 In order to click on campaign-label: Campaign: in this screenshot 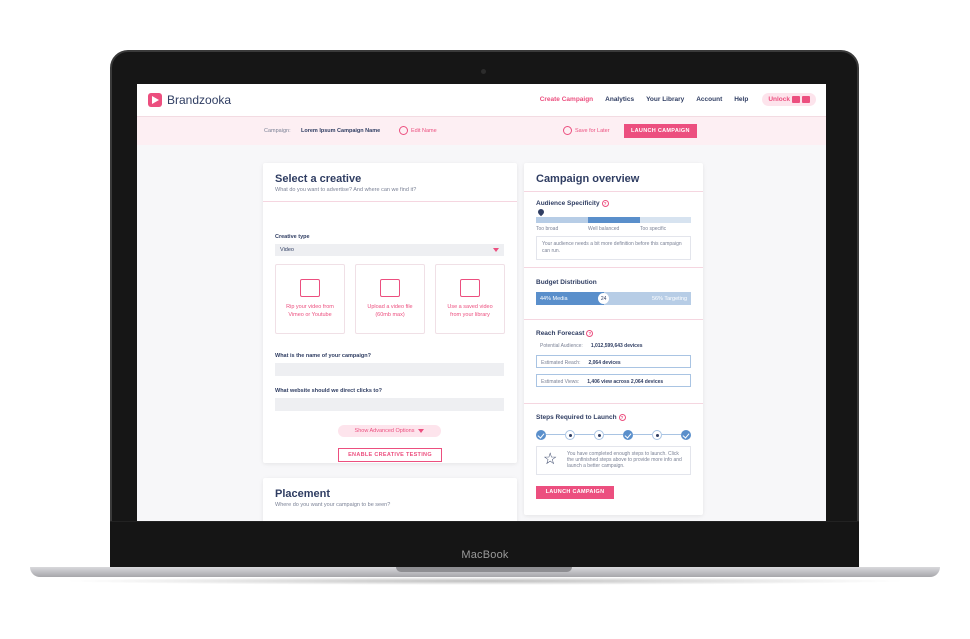, I will do `click(277, 131)`.